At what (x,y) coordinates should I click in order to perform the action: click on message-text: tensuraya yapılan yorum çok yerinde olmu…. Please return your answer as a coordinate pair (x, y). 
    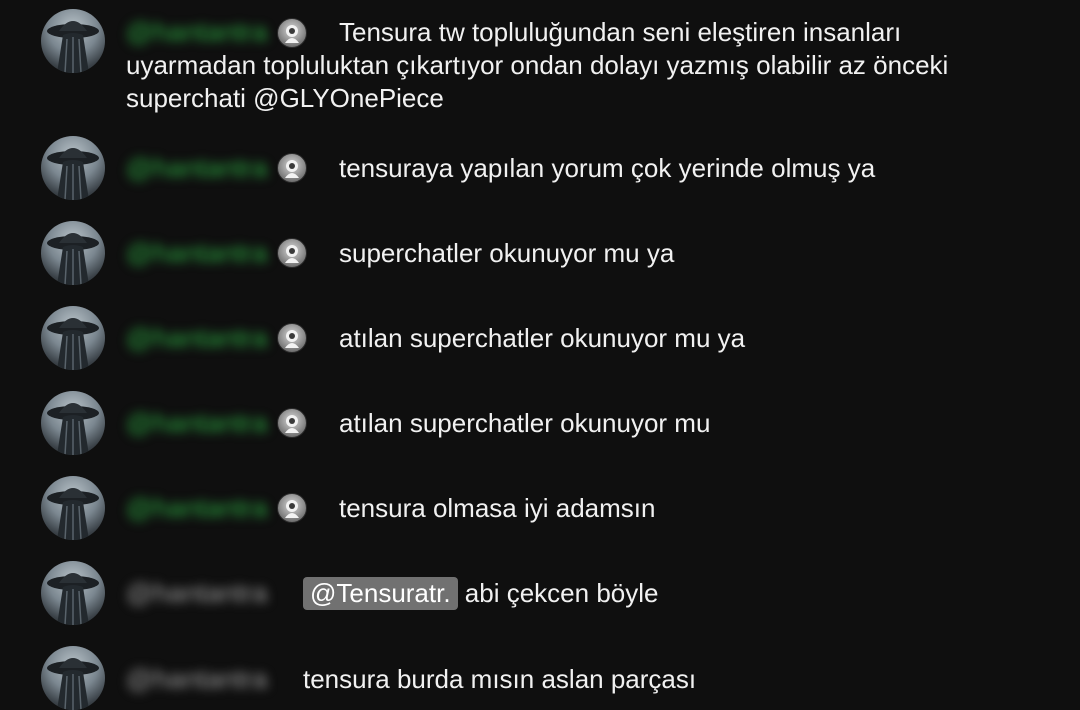
    Looking at the image, I should click on (607, 168).